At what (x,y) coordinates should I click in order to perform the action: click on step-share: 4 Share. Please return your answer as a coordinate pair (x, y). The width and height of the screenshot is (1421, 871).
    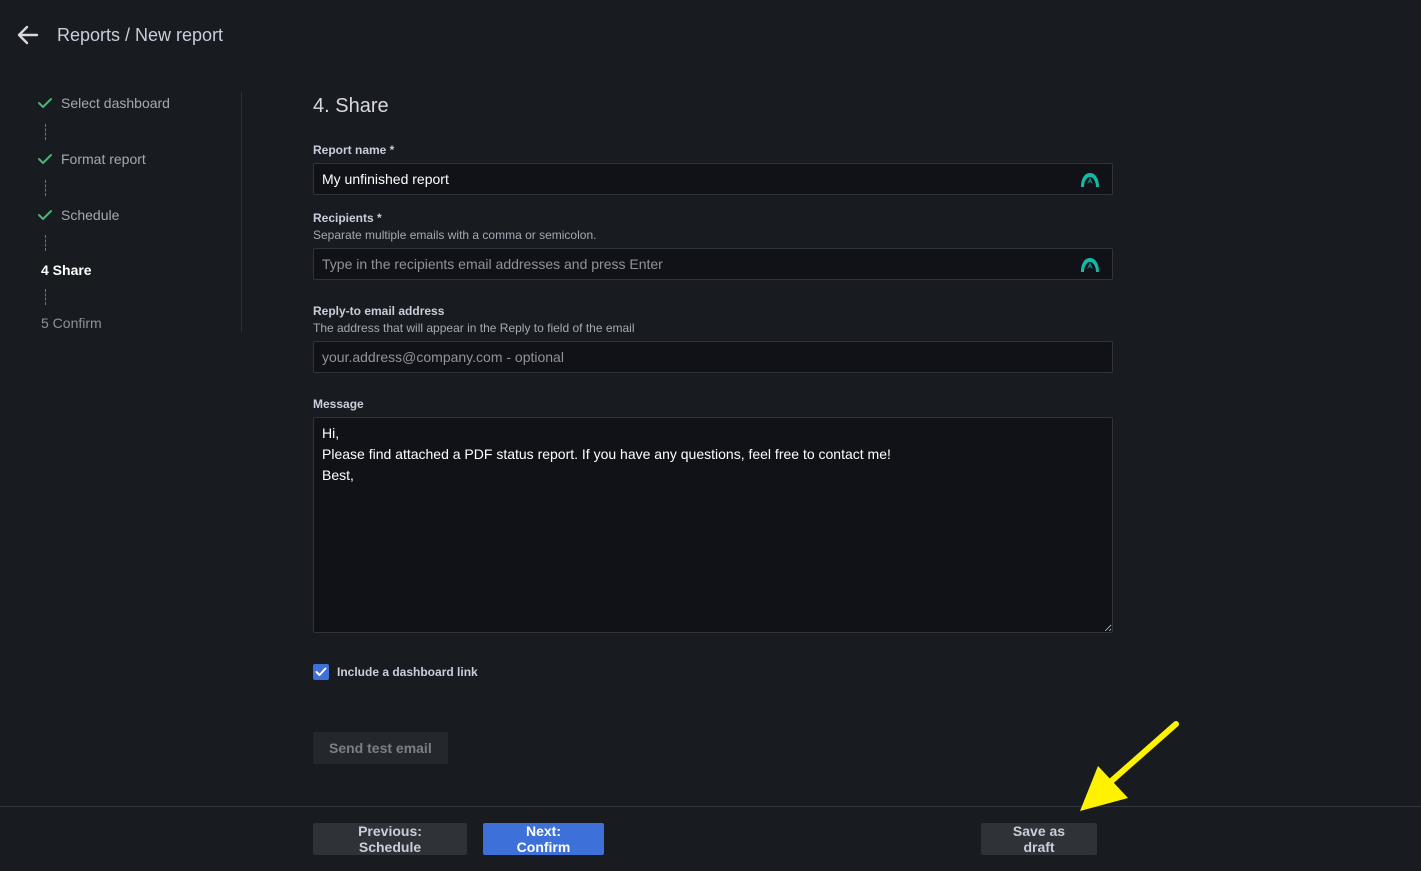
    Looking at the image, I should click on (64, 270).